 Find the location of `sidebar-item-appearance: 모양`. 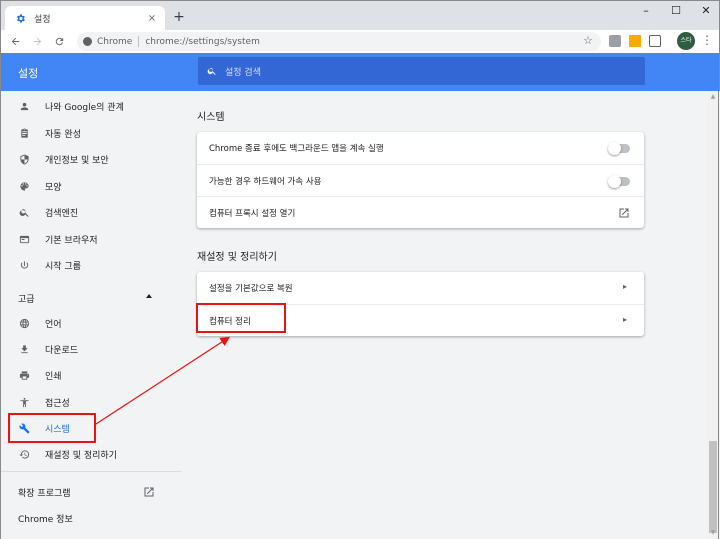

sidebar-item-appearance: 모양 is located at coordinates (91, 186).